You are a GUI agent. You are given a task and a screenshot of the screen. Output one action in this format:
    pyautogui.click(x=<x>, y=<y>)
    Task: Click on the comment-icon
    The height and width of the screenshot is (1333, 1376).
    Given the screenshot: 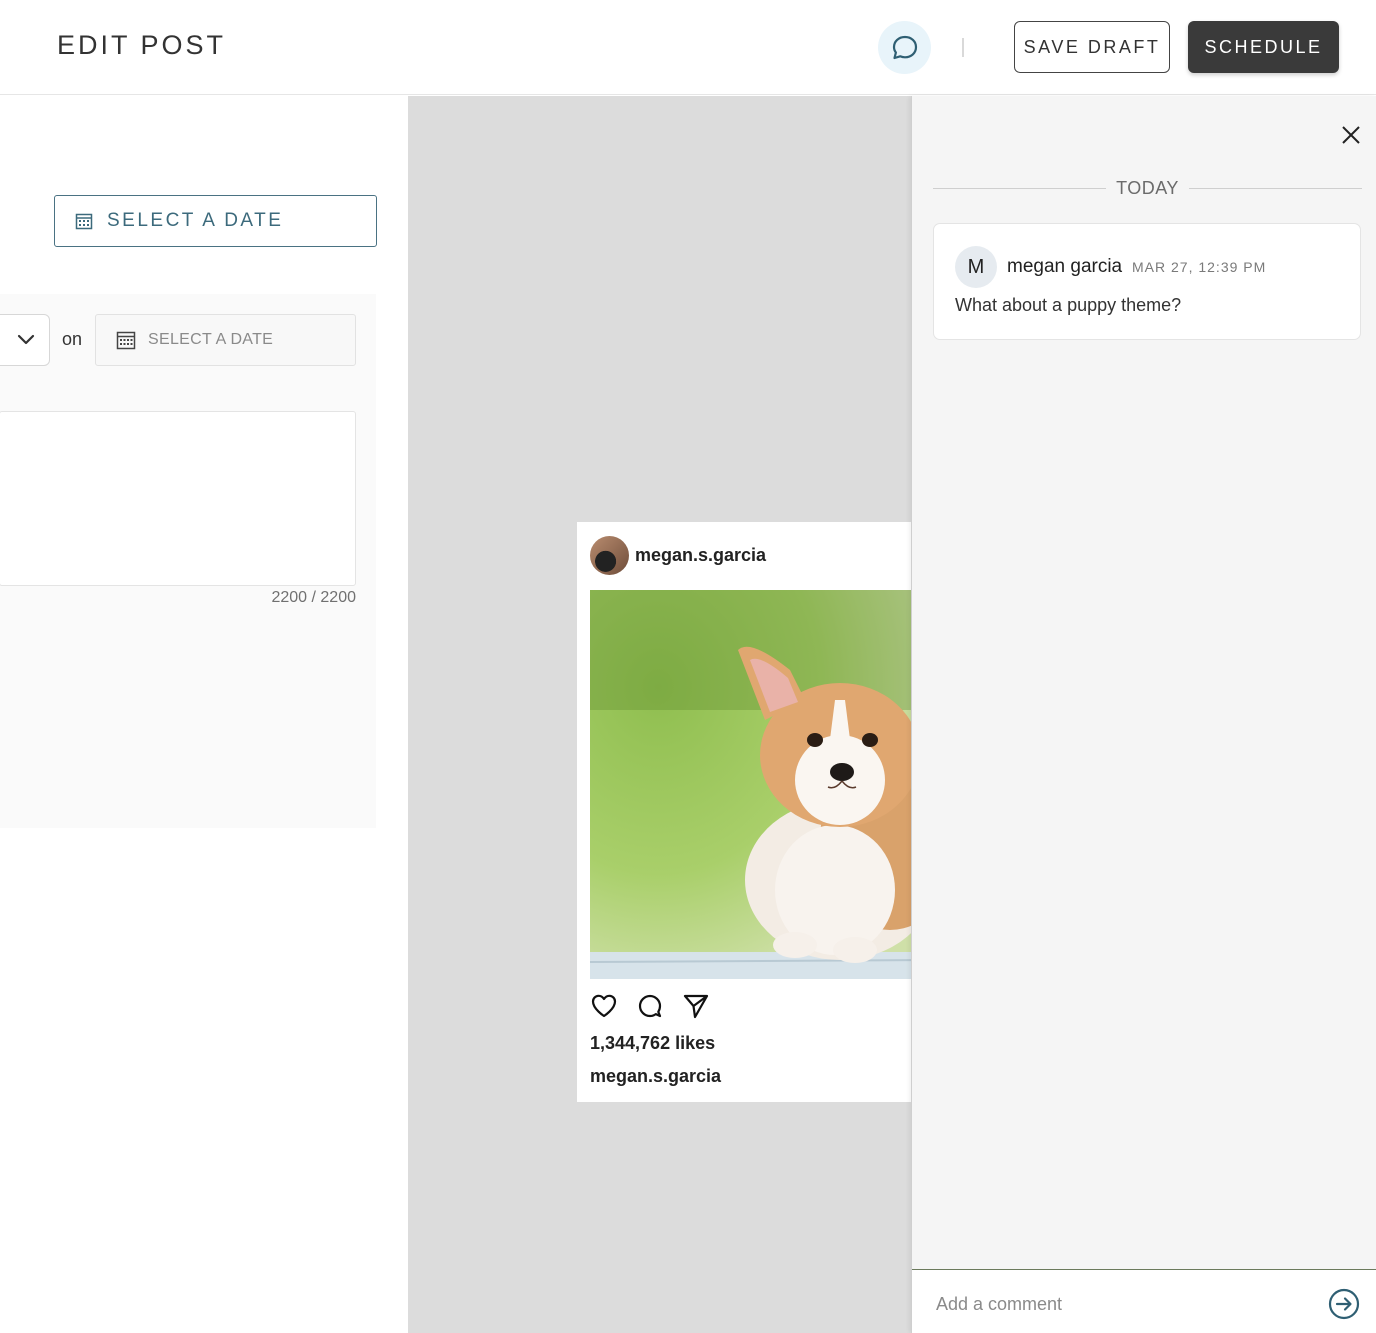 What is the action you would take?
    pyautogui.click(x=650, y=1006)
    